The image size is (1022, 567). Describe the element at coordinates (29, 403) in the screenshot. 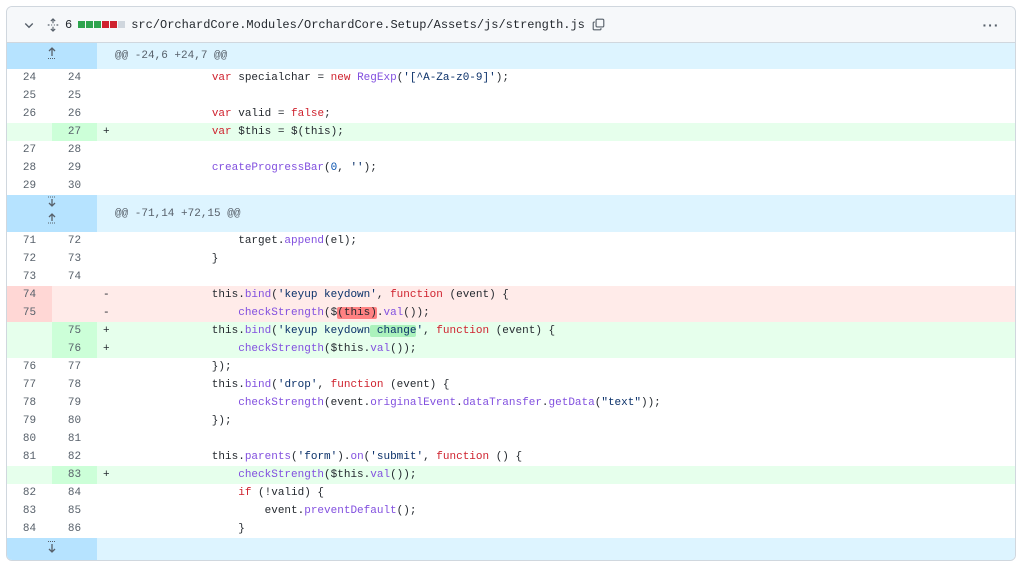

I see `old-line-number: 78` at that location.